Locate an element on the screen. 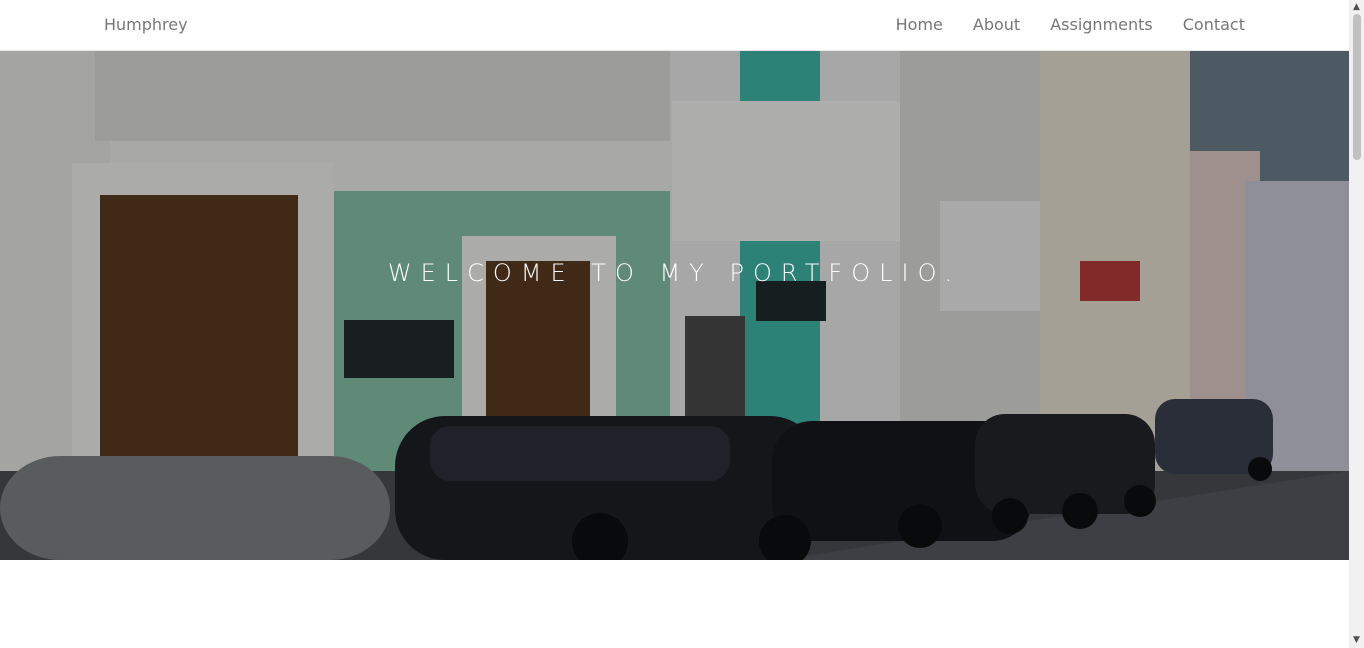  hero-title: Welcome to my portfolio. is located at coordinates (674, 273).